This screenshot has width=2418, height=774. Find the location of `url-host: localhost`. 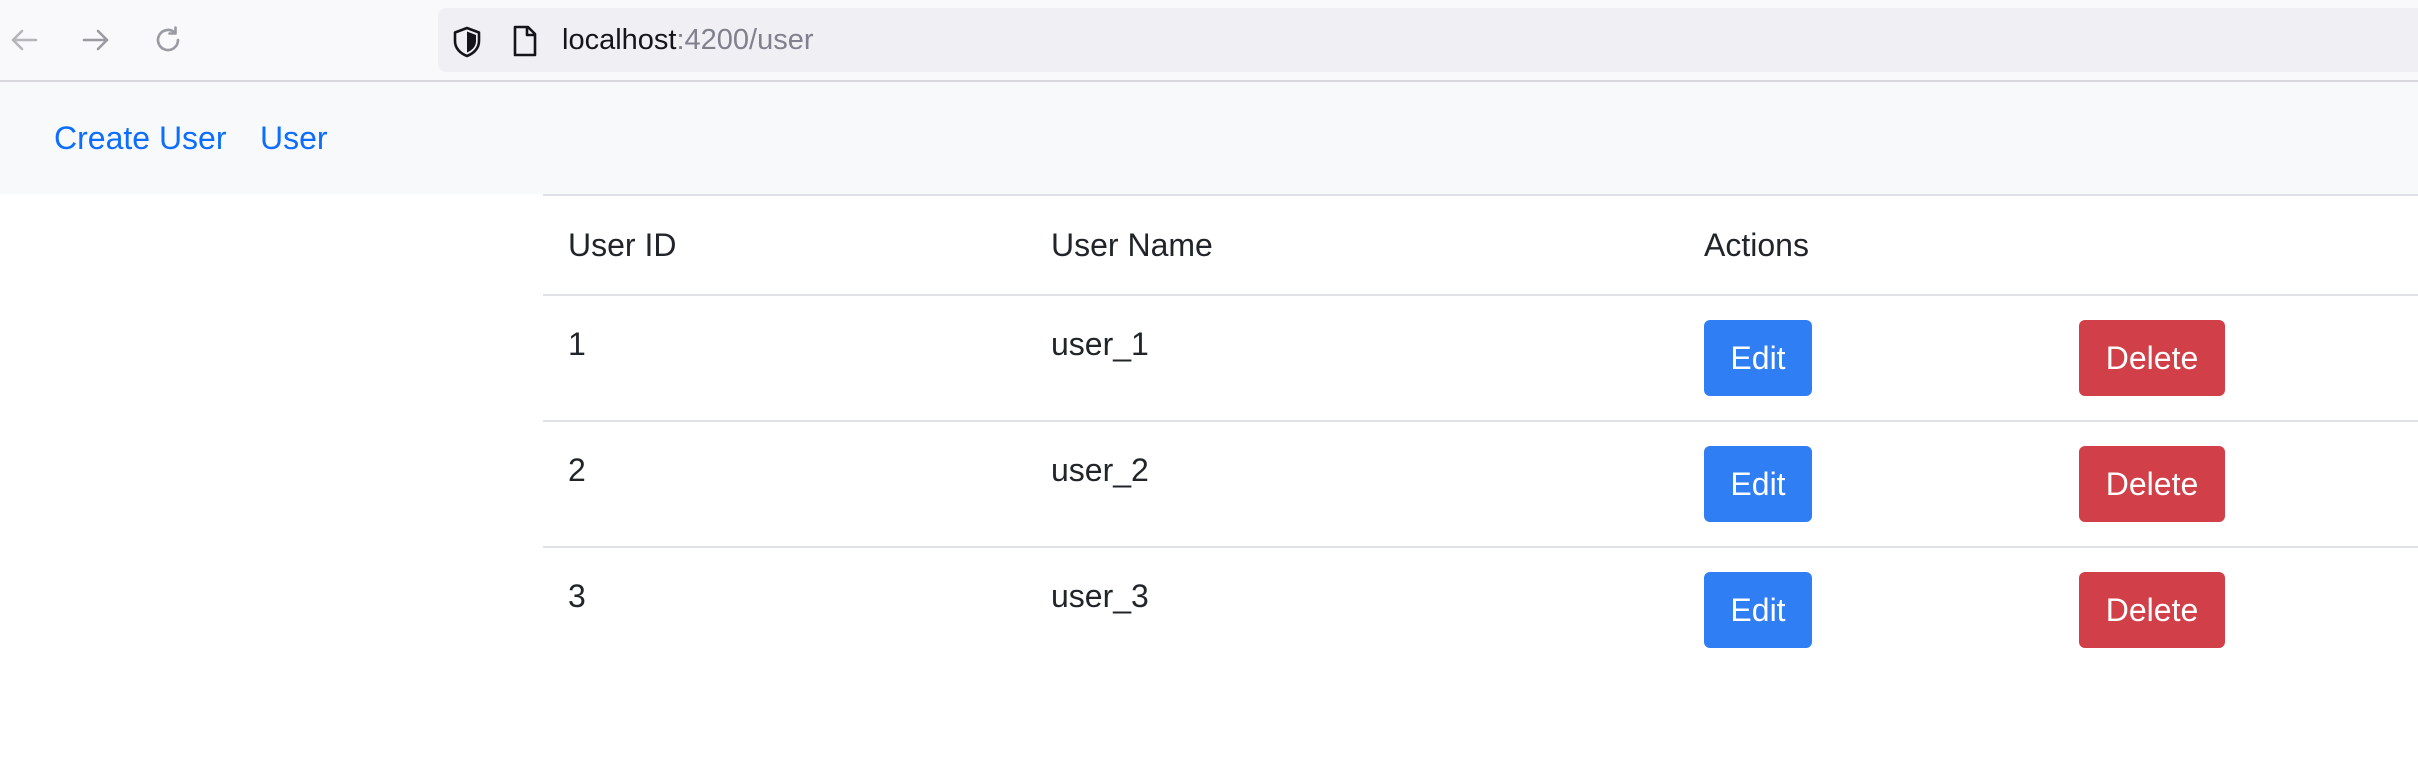

url-host: localhost is located at coordinates (619, 40).